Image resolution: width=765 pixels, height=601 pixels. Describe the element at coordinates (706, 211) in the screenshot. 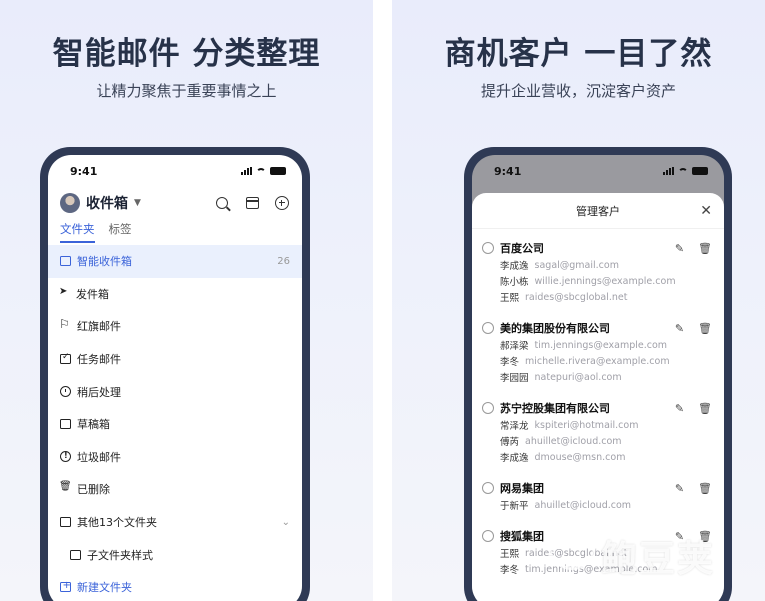

I see `close-icon: ✕` at that location.